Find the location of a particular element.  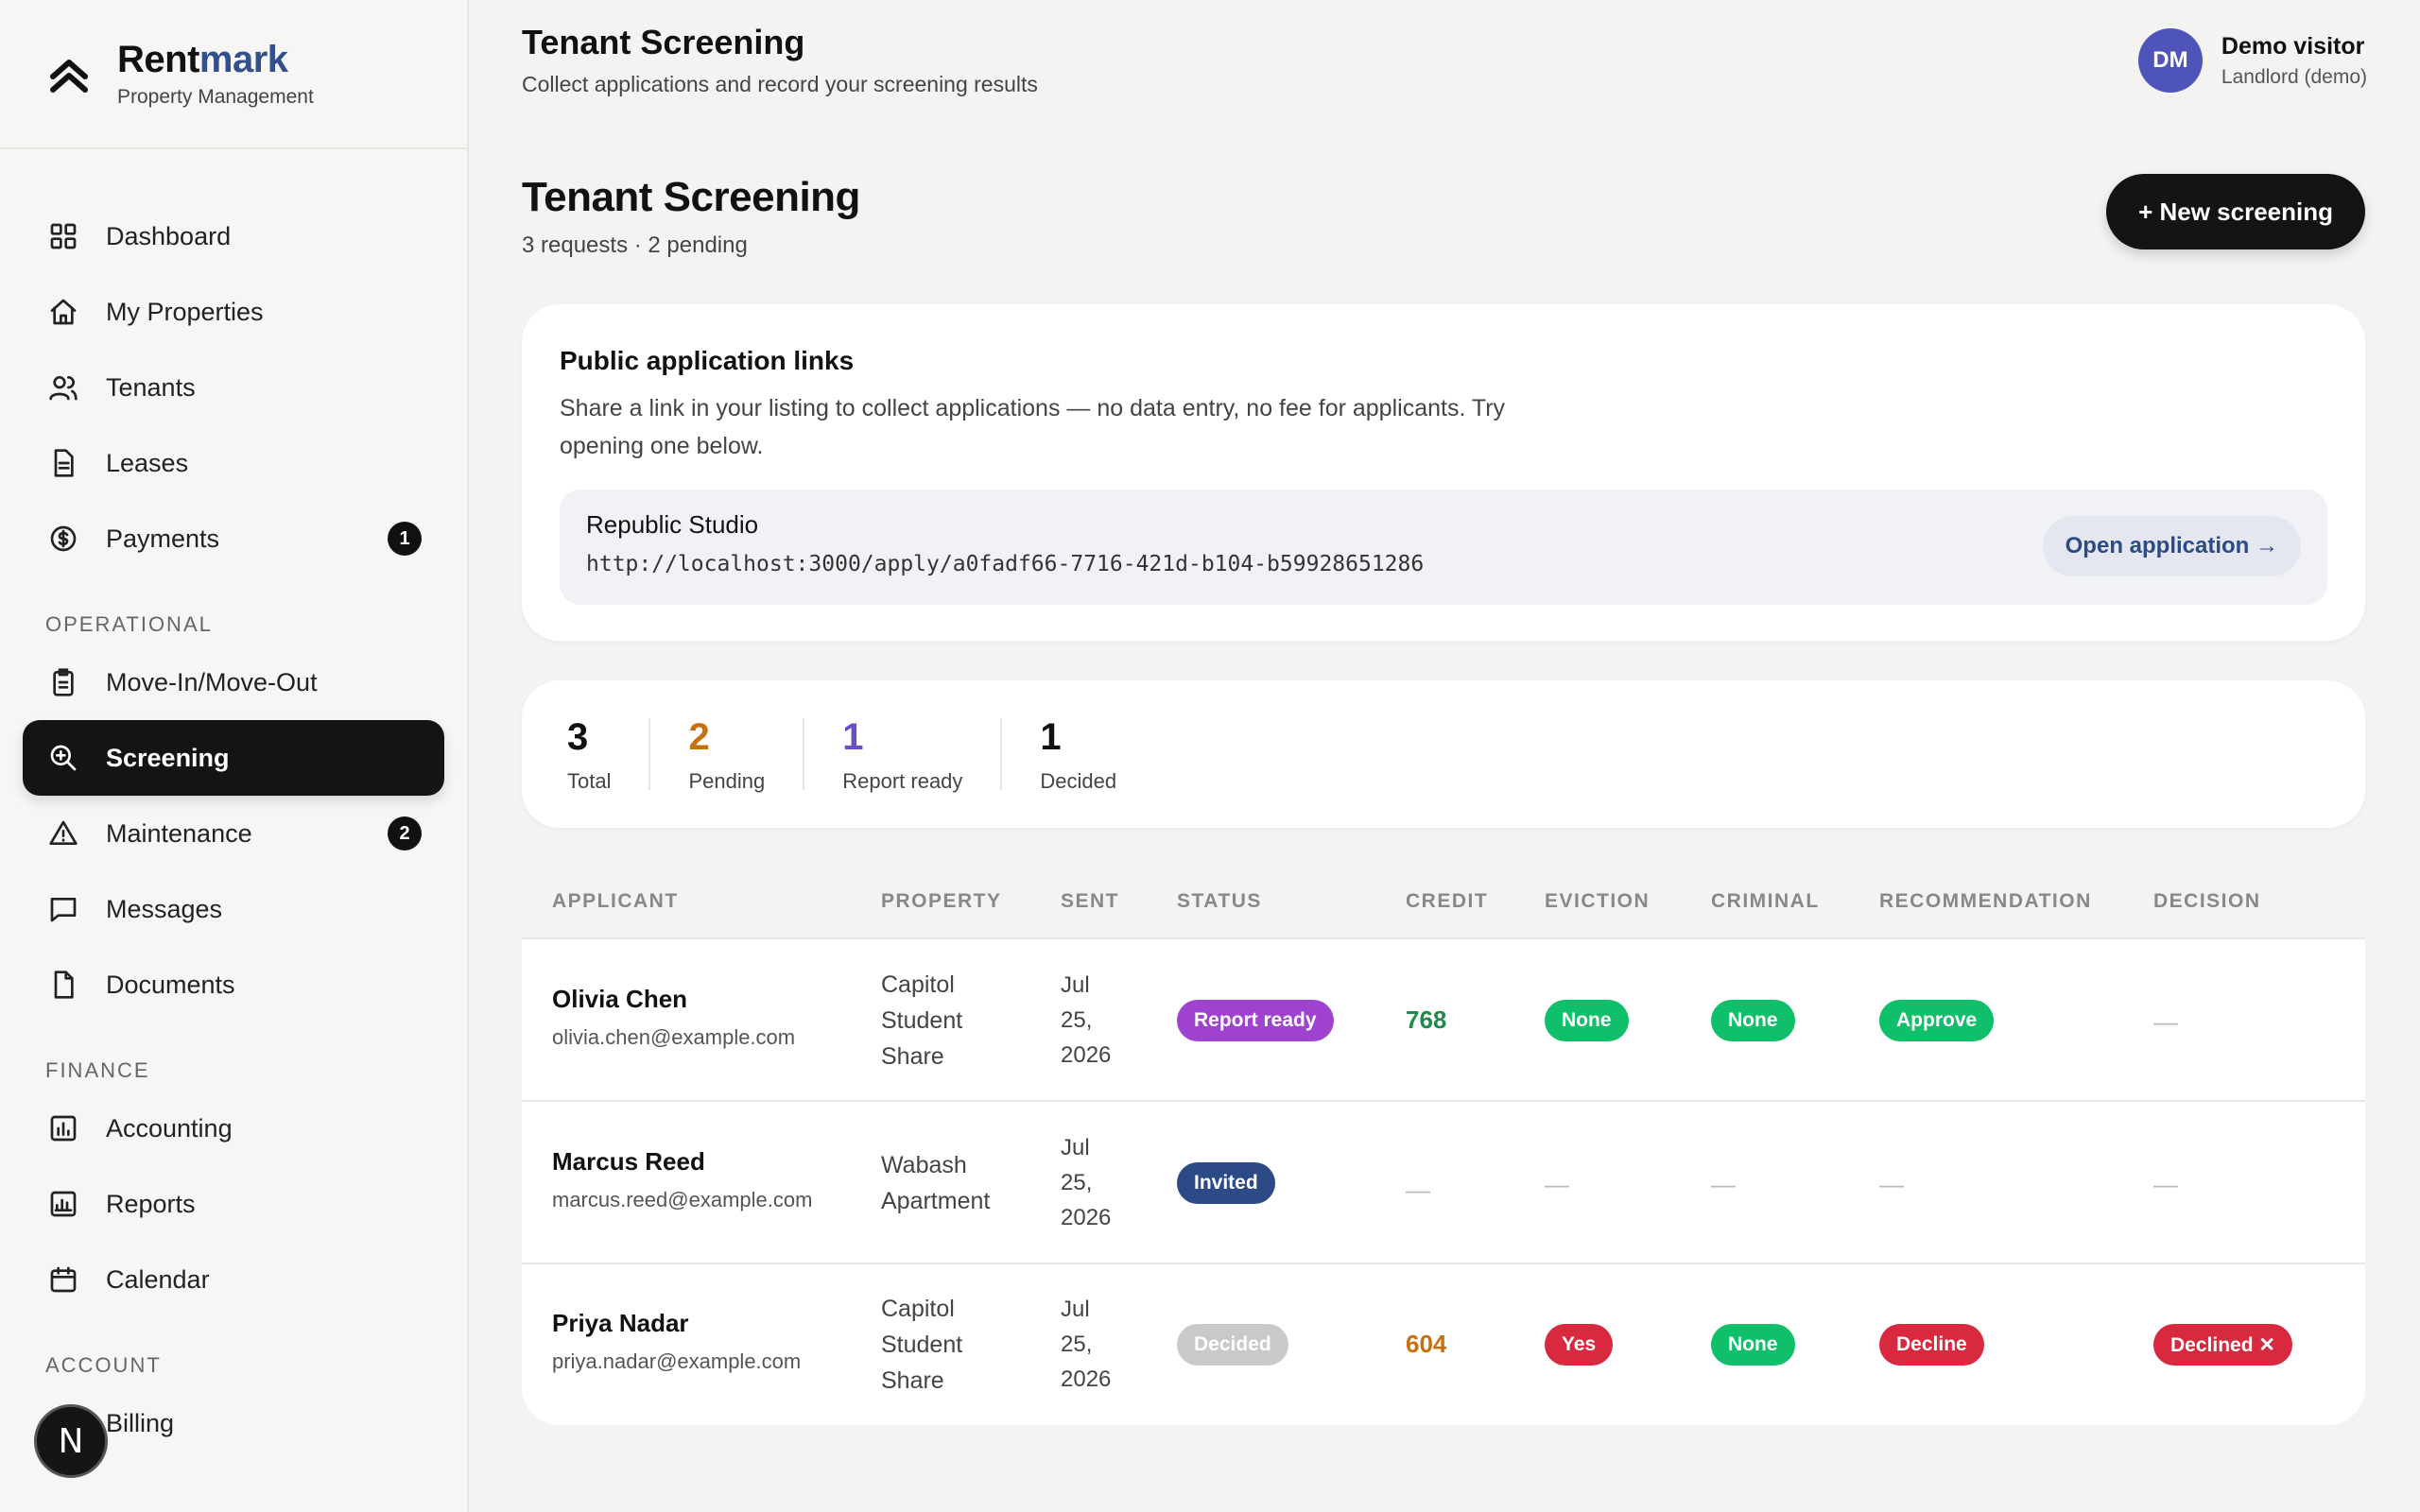

users-icon is located at coordinates (63, 387).